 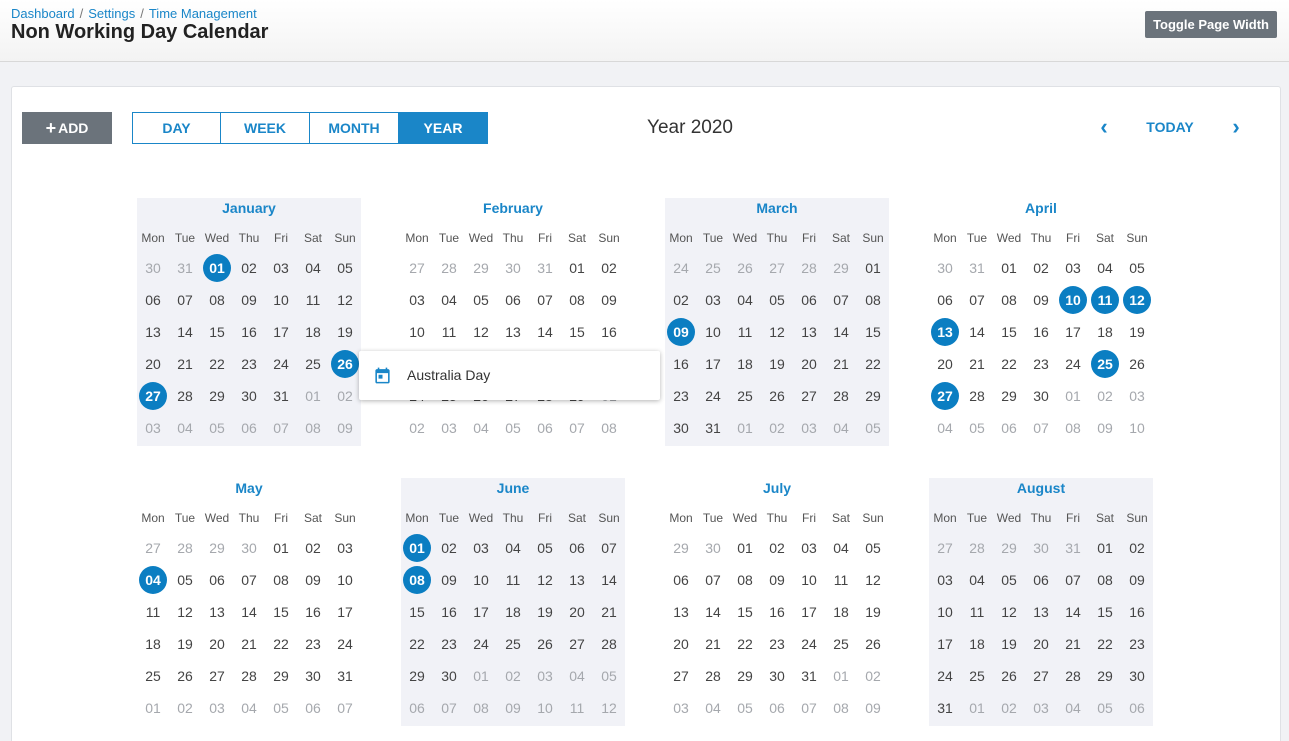 What do you see at coordinates (713, 612) in the screenshot?
I see `day-cell: 14` at bounding box center [713, 612].